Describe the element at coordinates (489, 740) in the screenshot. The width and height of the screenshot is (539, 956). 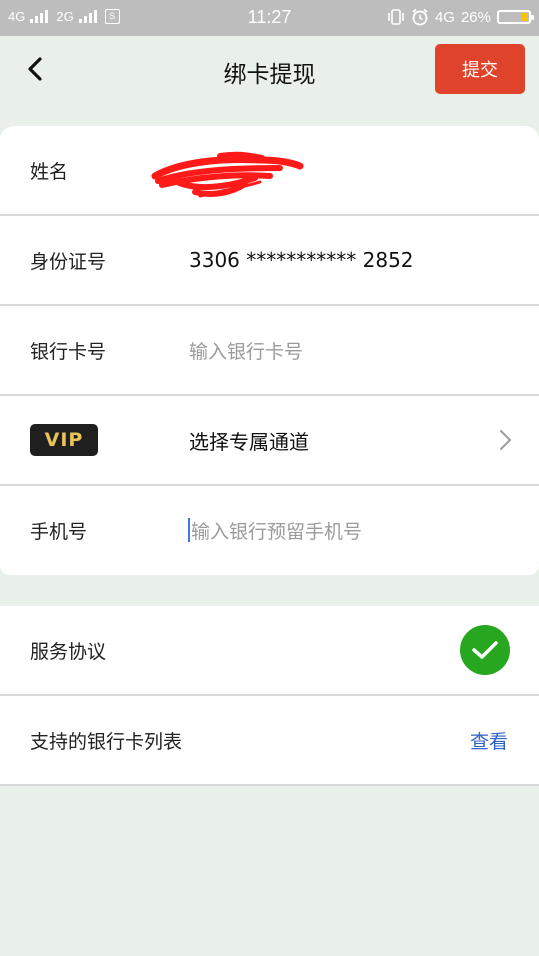
I see `view-banks-link: 查看` at that location.